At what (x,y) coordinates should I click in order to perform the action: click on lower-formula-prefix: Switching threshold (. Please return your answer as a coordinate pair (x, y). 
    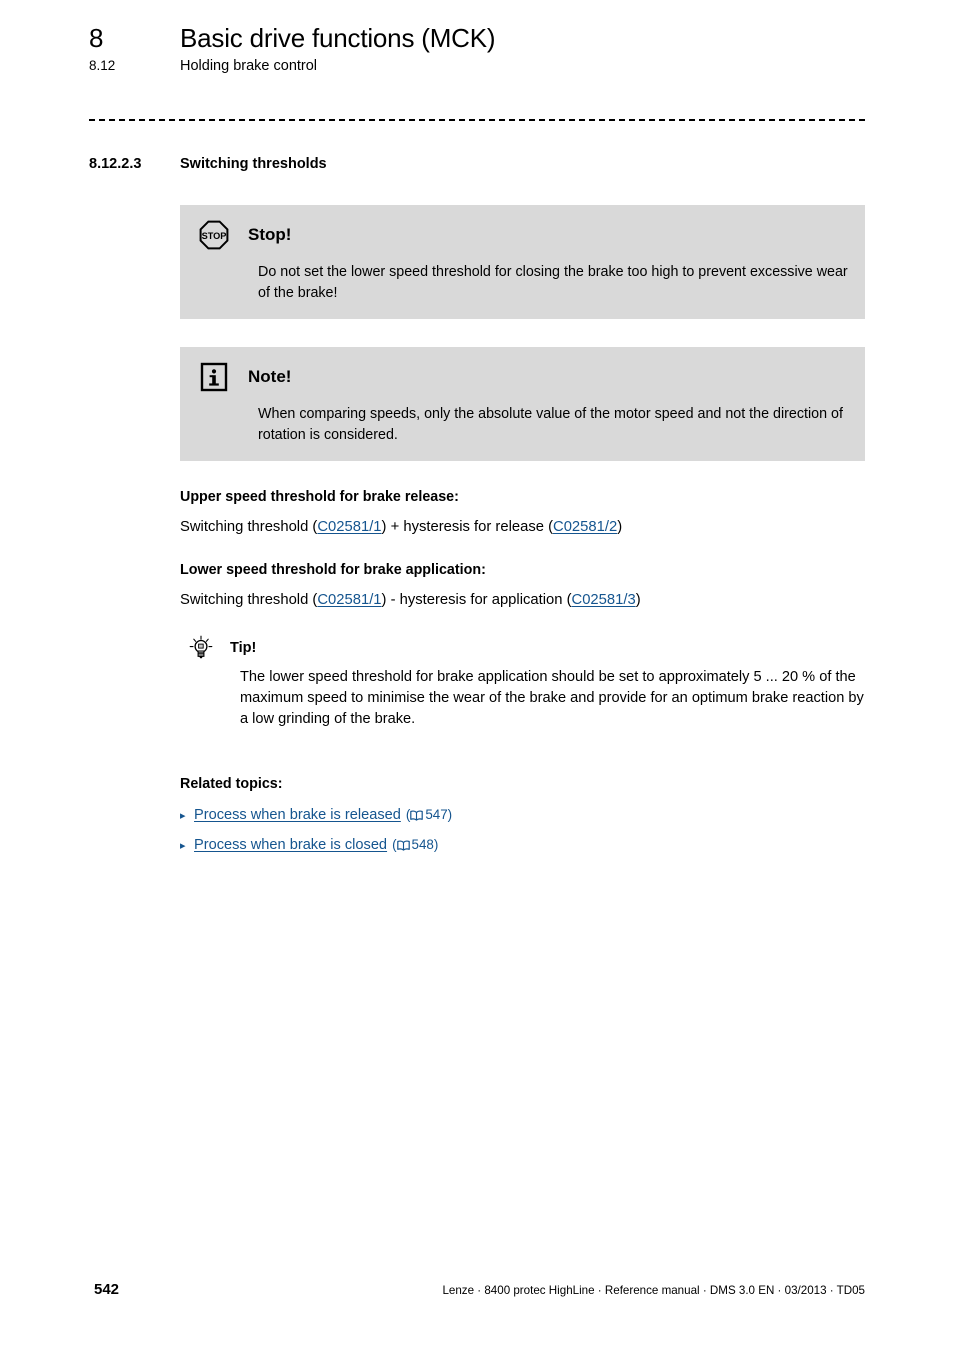
    Looking at the image, I should click on (249, 600).